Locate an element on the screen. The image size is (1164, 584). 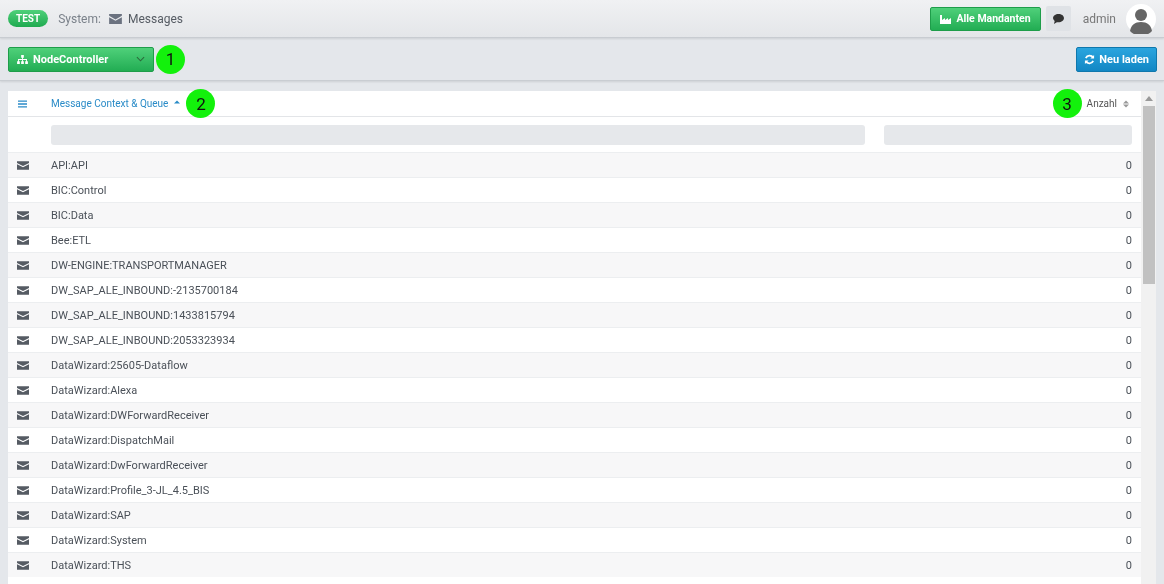
sitemap-icon is located at coordinates (22, 59).